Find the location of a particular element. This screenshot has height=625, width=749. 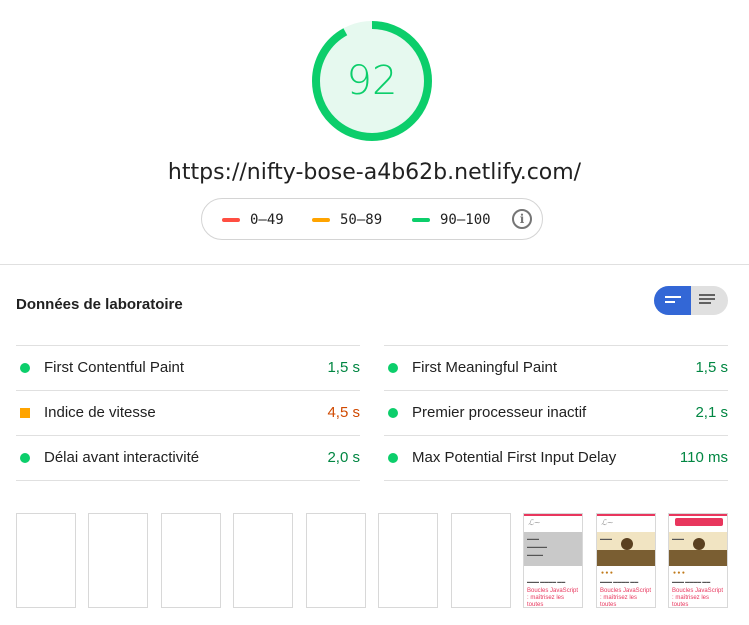

metric-first-contentful-paint: First Contentful Paint 1,5 s is located at coordinates (188, 367).